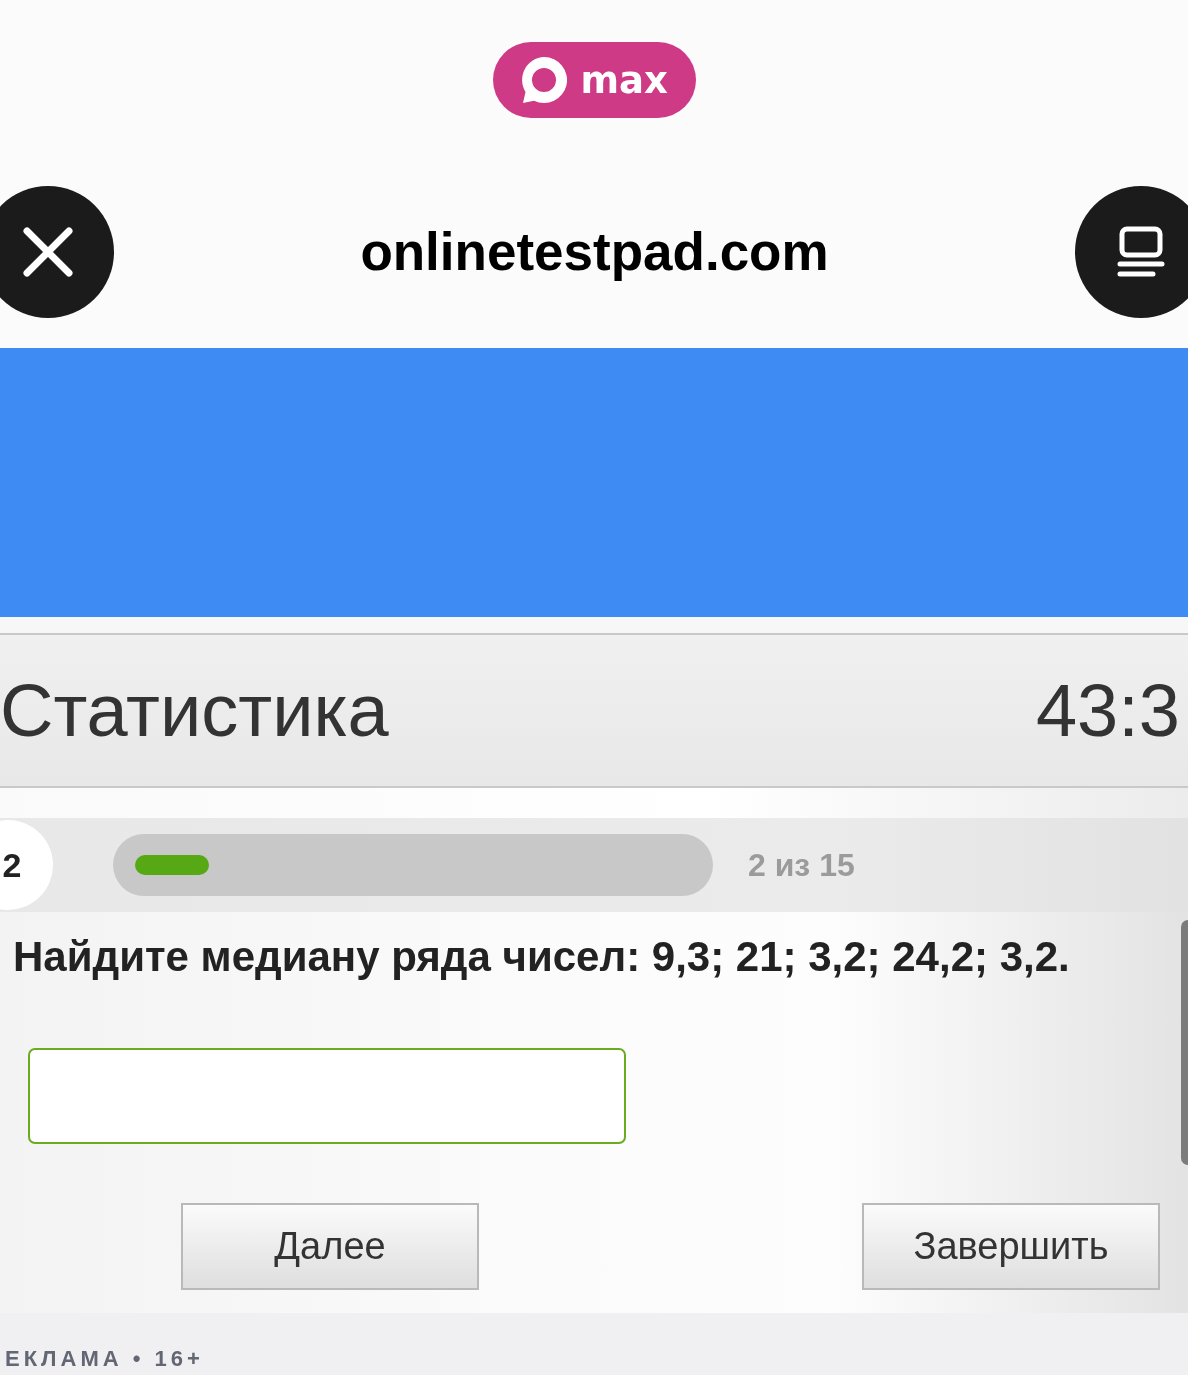 This screenshot has height=1375, width=1188. I want to click on answer-field, so click(327, 1096).